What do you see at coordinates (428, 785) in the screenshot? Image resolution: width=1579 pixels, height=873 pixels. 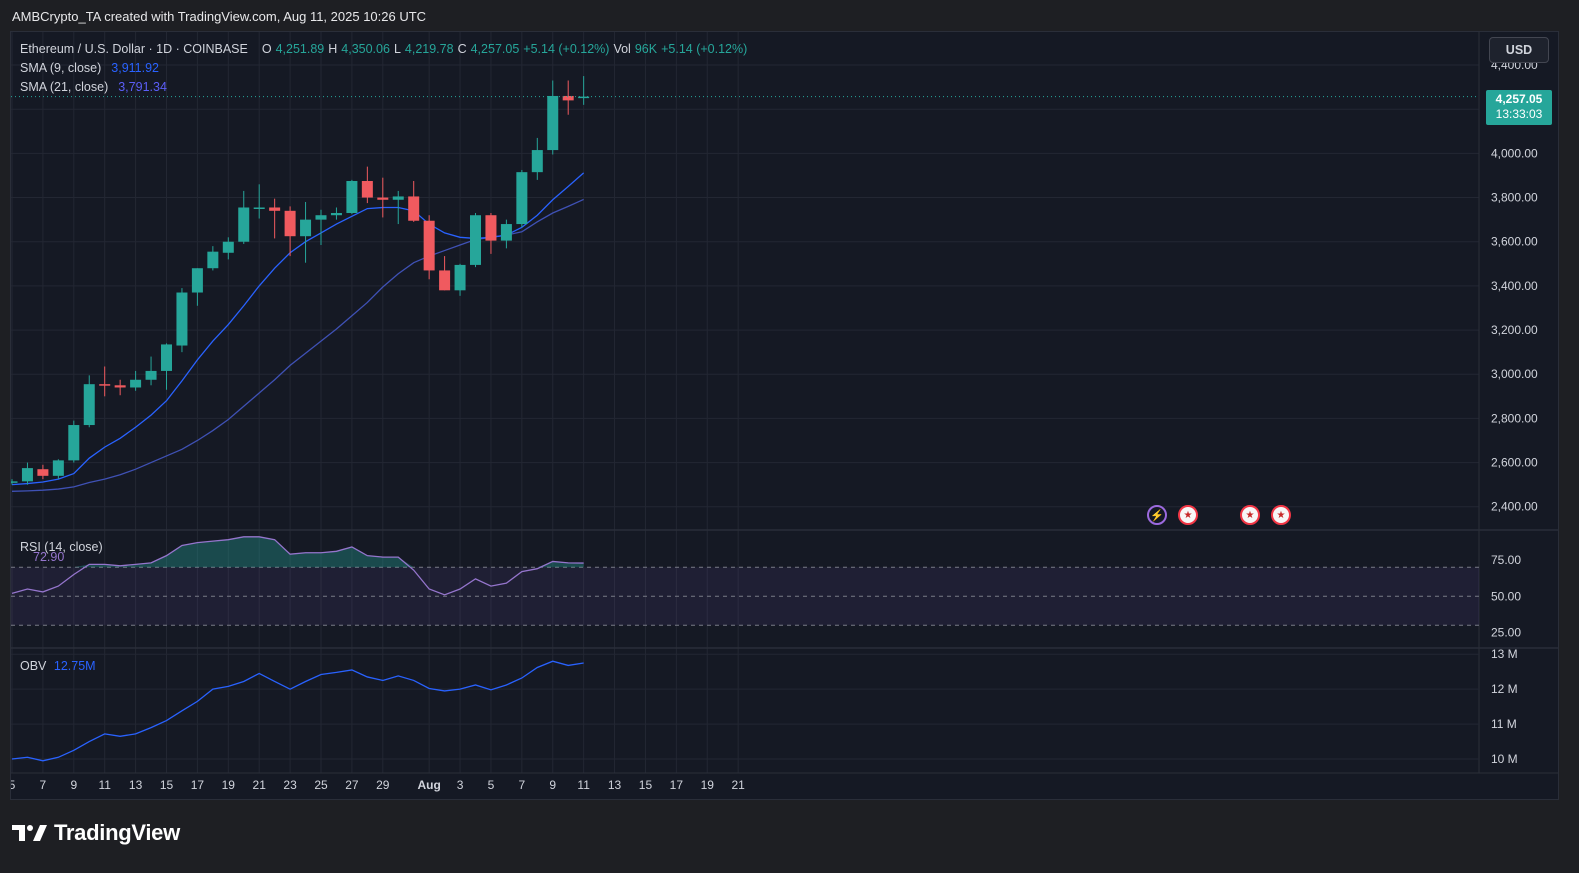 I see `time-axis-label: Aug` at bounding box center [428, 785].